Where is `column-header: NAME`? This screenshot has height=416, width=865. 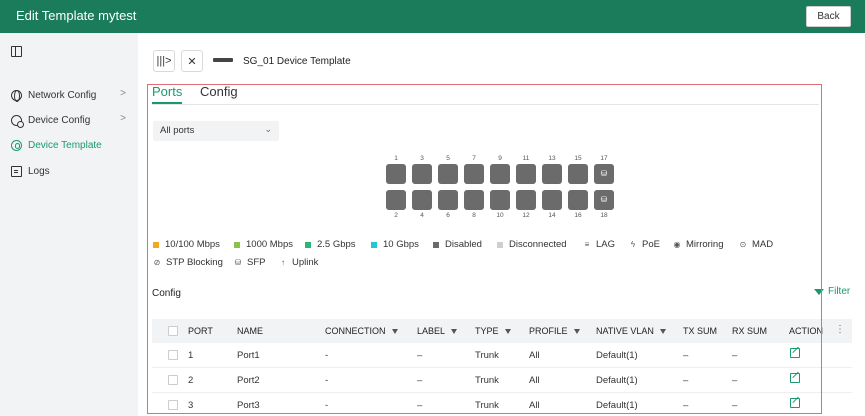
column-header: NAME is located at coordinates (250, 331).